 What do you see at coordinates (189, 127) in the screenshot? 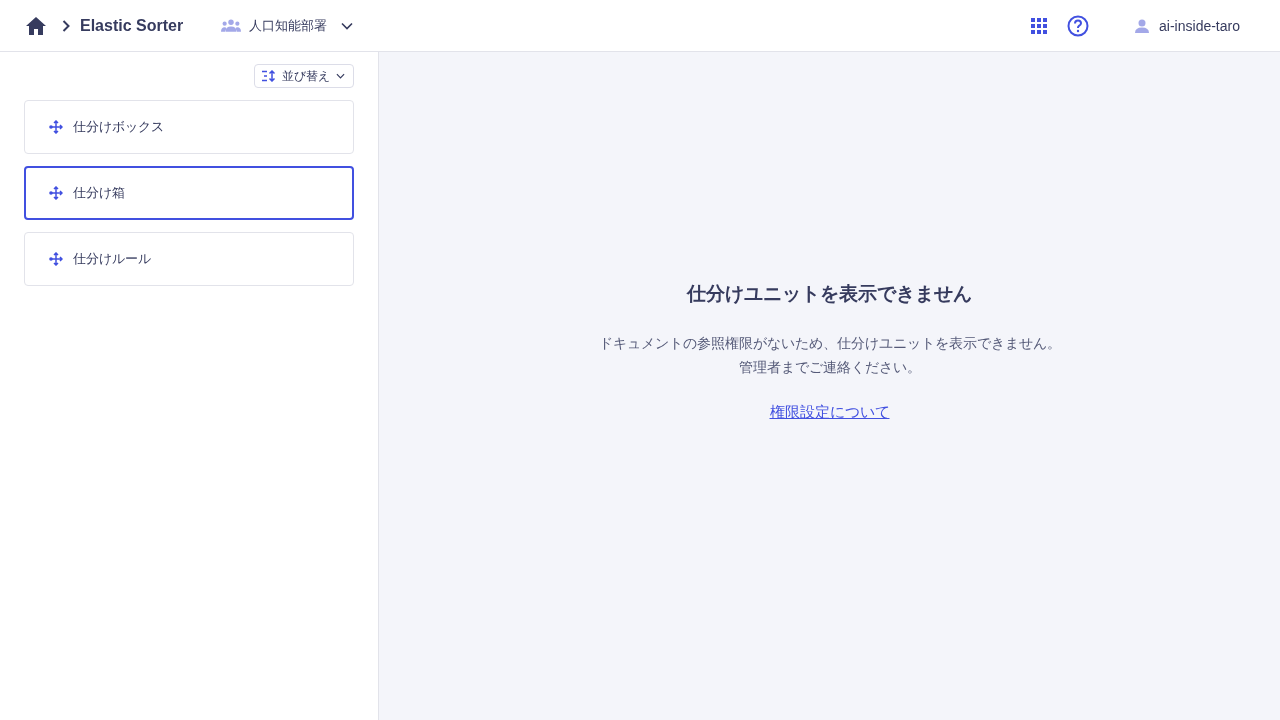
I see `unit-card: 仕分けボックス` at bounding box center [189, 127].